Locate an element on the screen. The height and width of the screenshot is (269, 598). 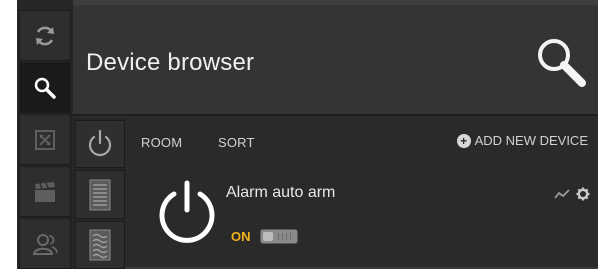
device-power-button is located at coordinates (187, 215).